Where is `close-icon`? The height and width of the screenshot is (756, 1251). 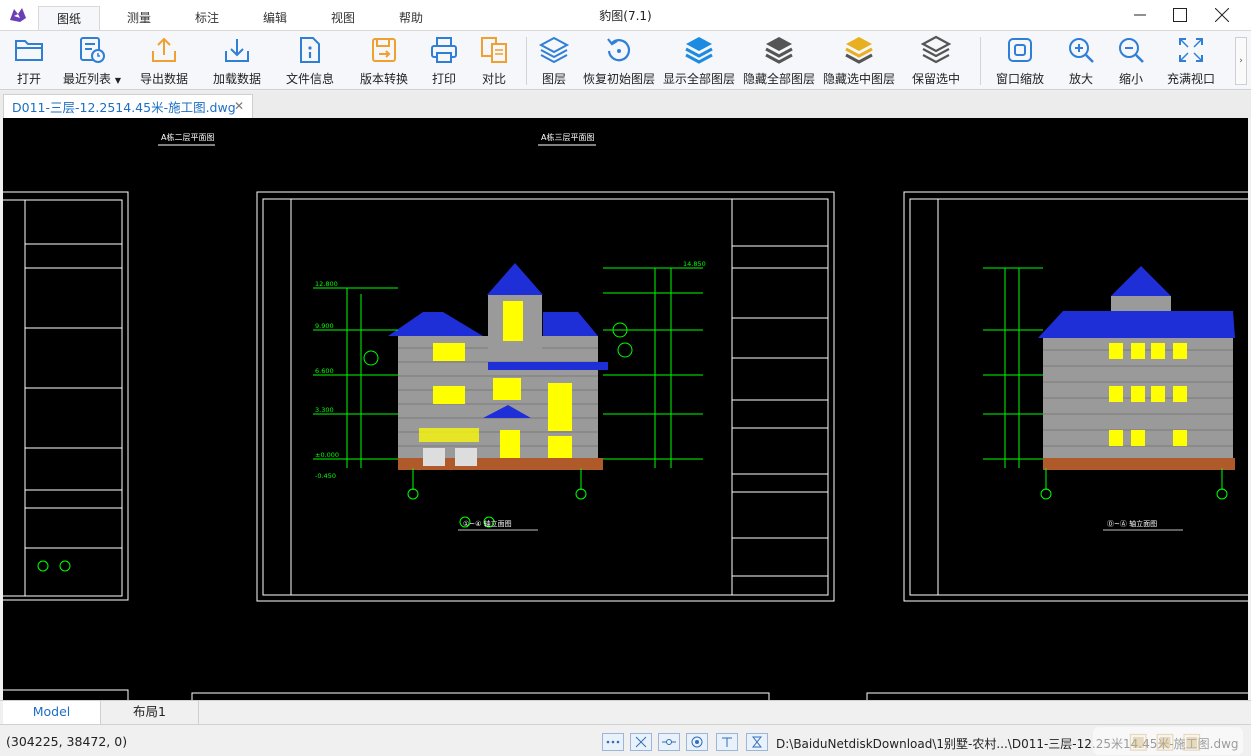
close-icon is located at coordinates (1222, 15).